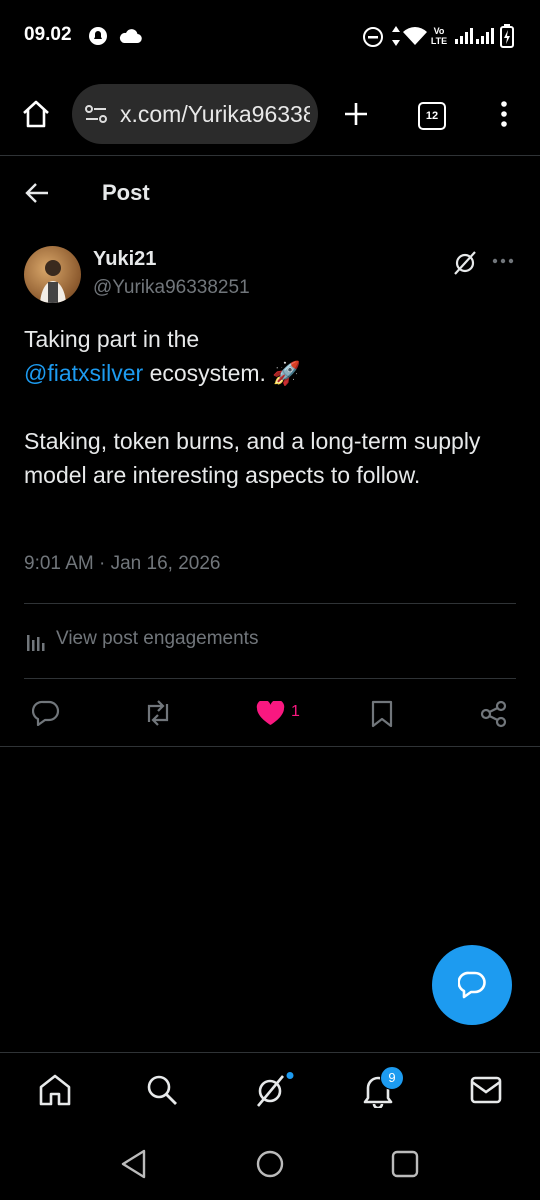 The height and width of the screenshot is (1200, 540). I want to click on data-transfer-icon, so click(396, 36).